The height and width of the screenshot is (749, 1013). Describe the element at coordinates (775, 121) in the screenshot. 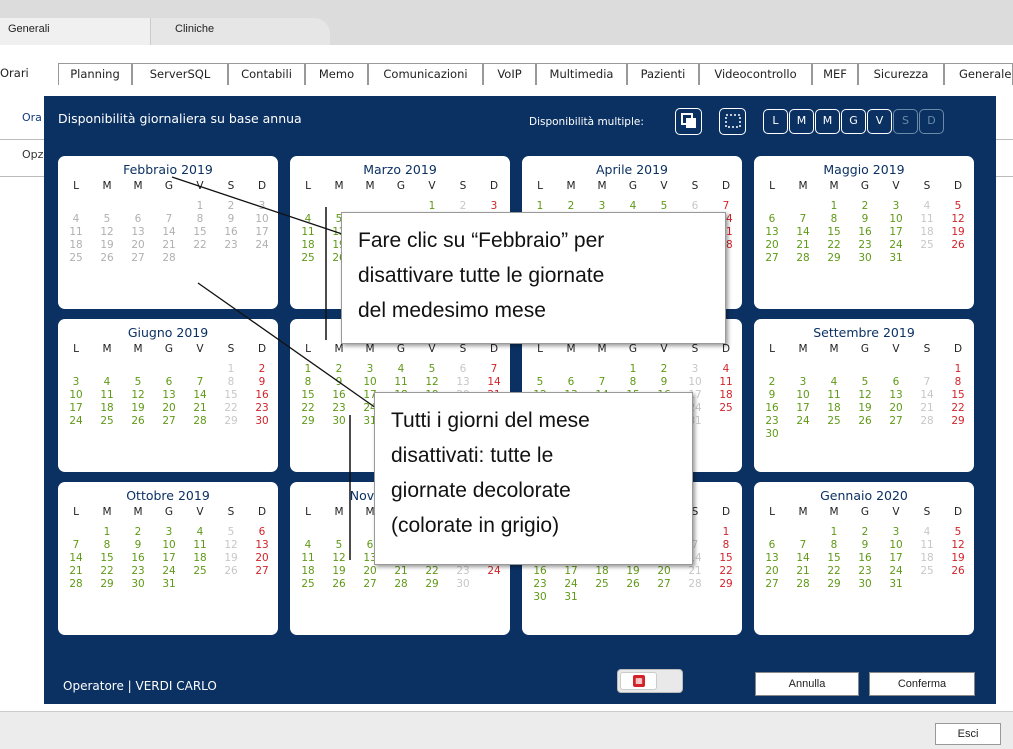

I see `weekday-button-l: L` at that location.